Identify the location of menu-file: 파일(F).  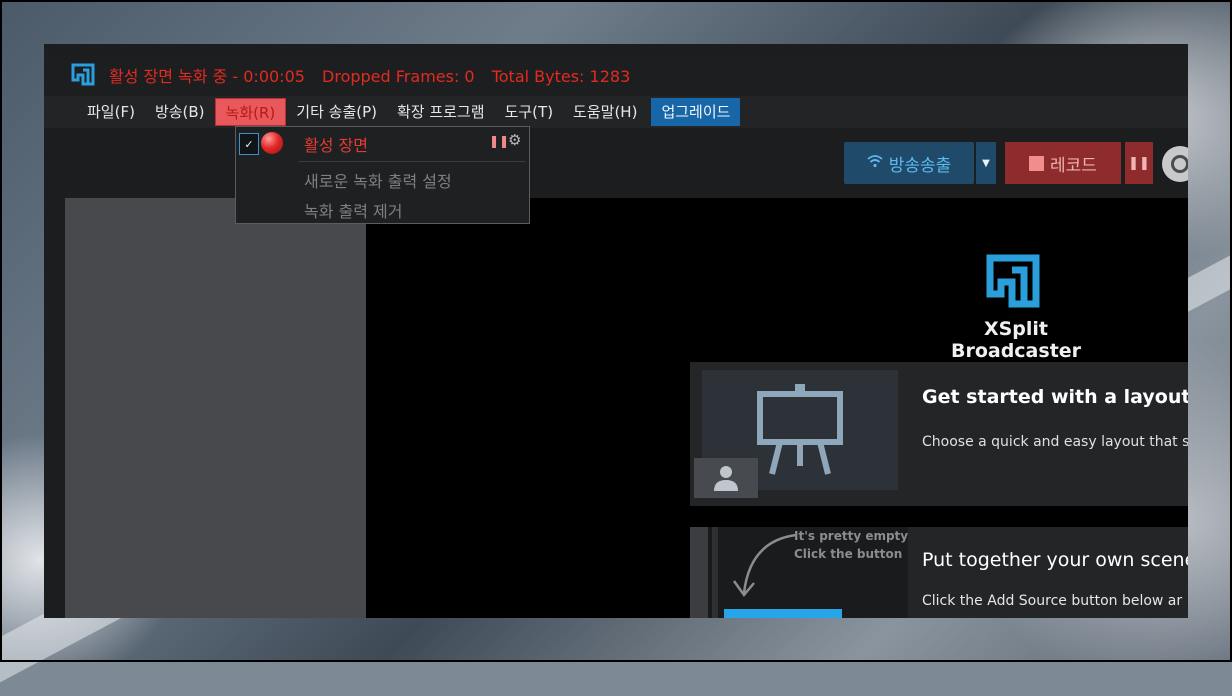
(111, 112).